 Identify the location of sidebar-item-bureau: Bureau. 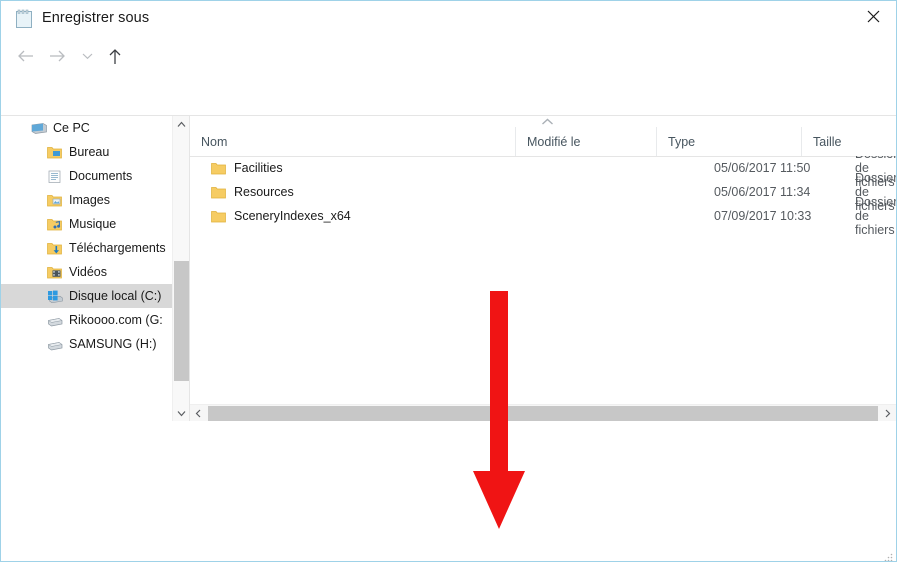
(86, 152).